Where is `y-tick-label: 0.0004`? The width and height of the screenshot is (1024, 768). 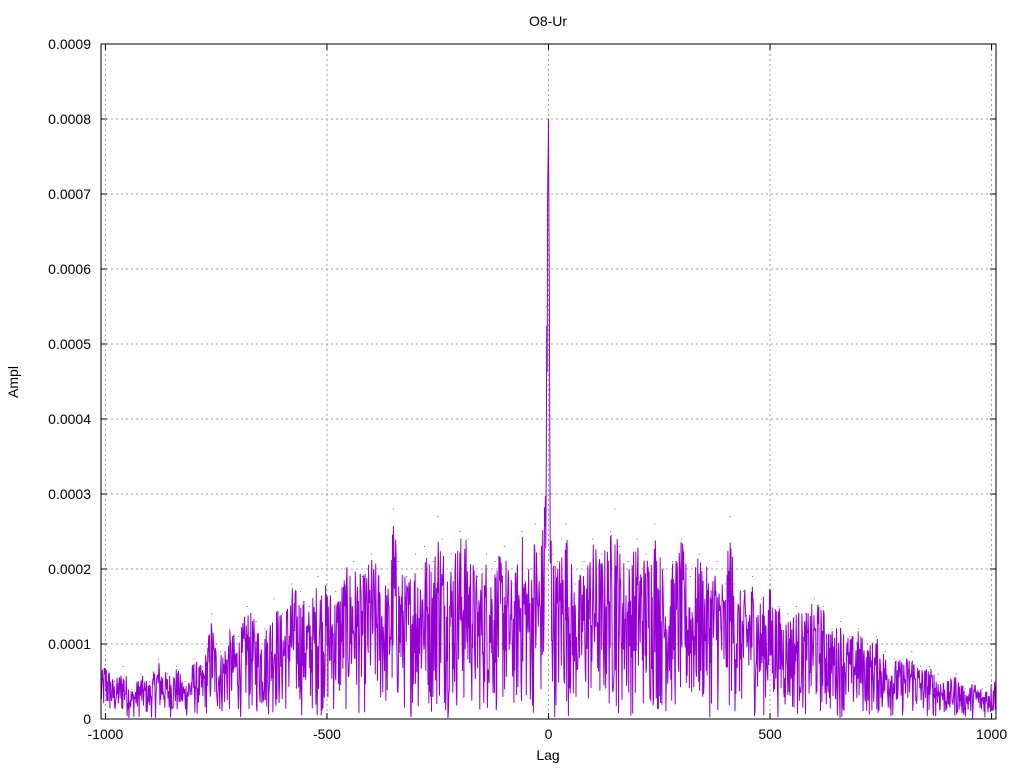 y-tick-label: 0.0004 is located at coordinates (69, 419).